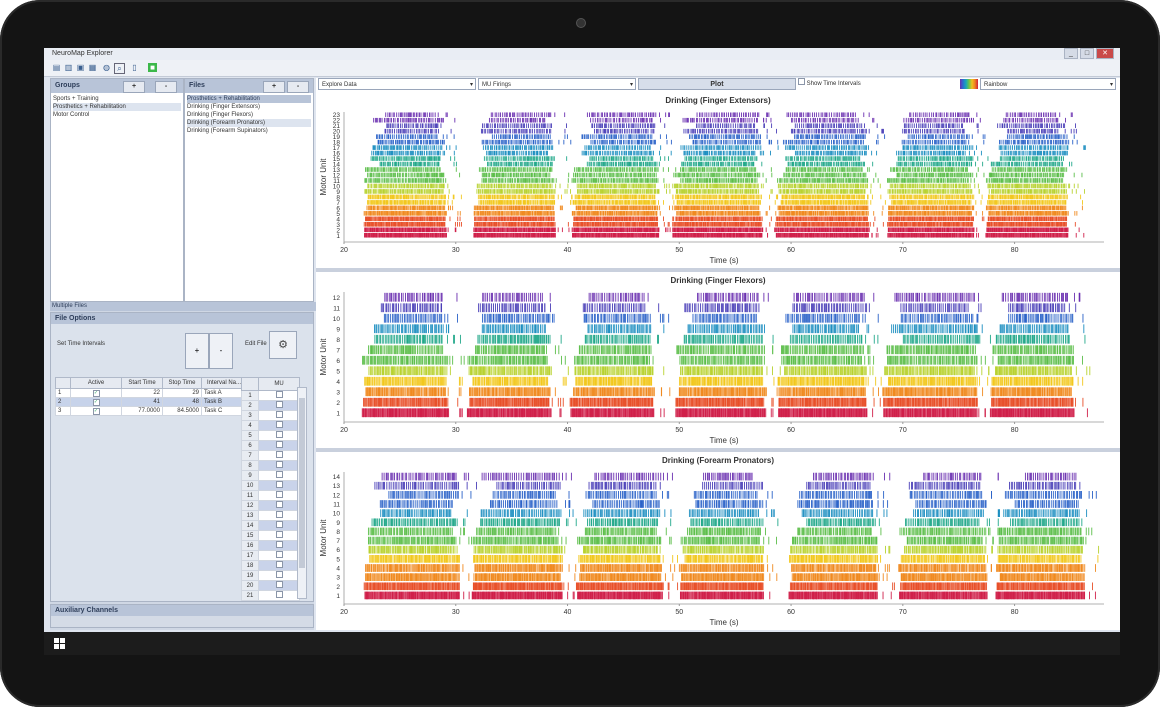 The height and width of the screenshot is (707, 1160). I want to click on gear-icon: ⚙, so click(283, 345).